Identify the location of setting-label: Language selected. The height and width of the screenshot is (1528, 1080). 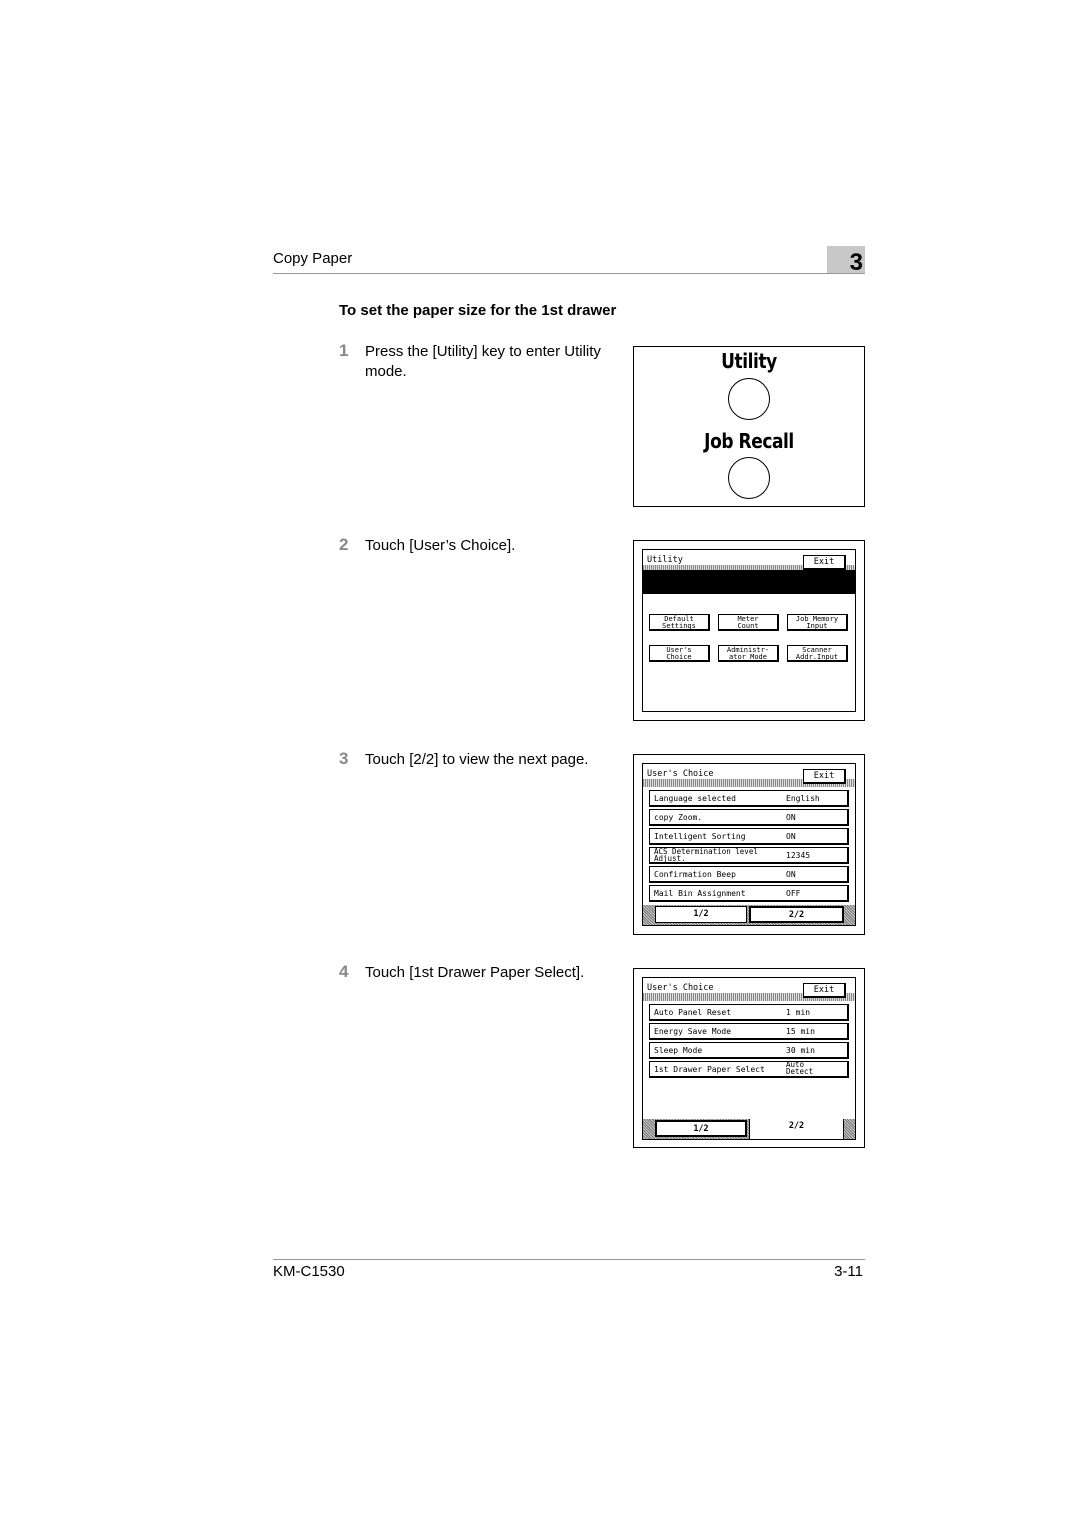
(695, 798).